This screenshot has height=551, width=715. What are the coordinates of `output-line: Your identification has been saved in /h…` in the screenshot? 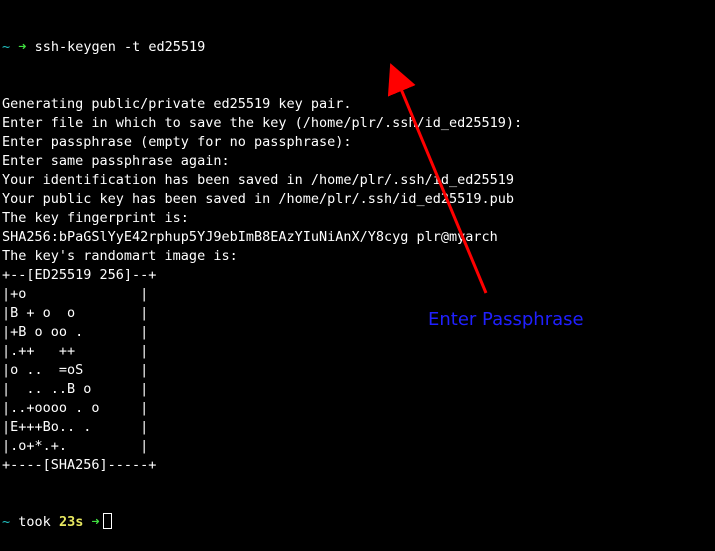 It's located at (258, 180).